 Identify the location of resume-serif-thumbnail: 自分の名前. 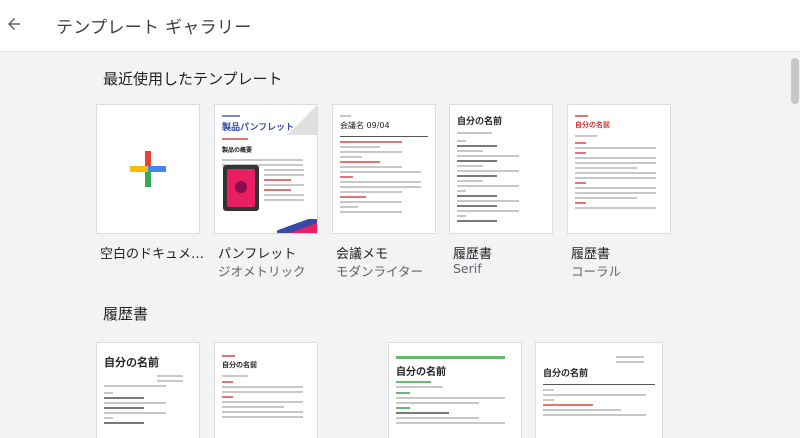
(501, 169).